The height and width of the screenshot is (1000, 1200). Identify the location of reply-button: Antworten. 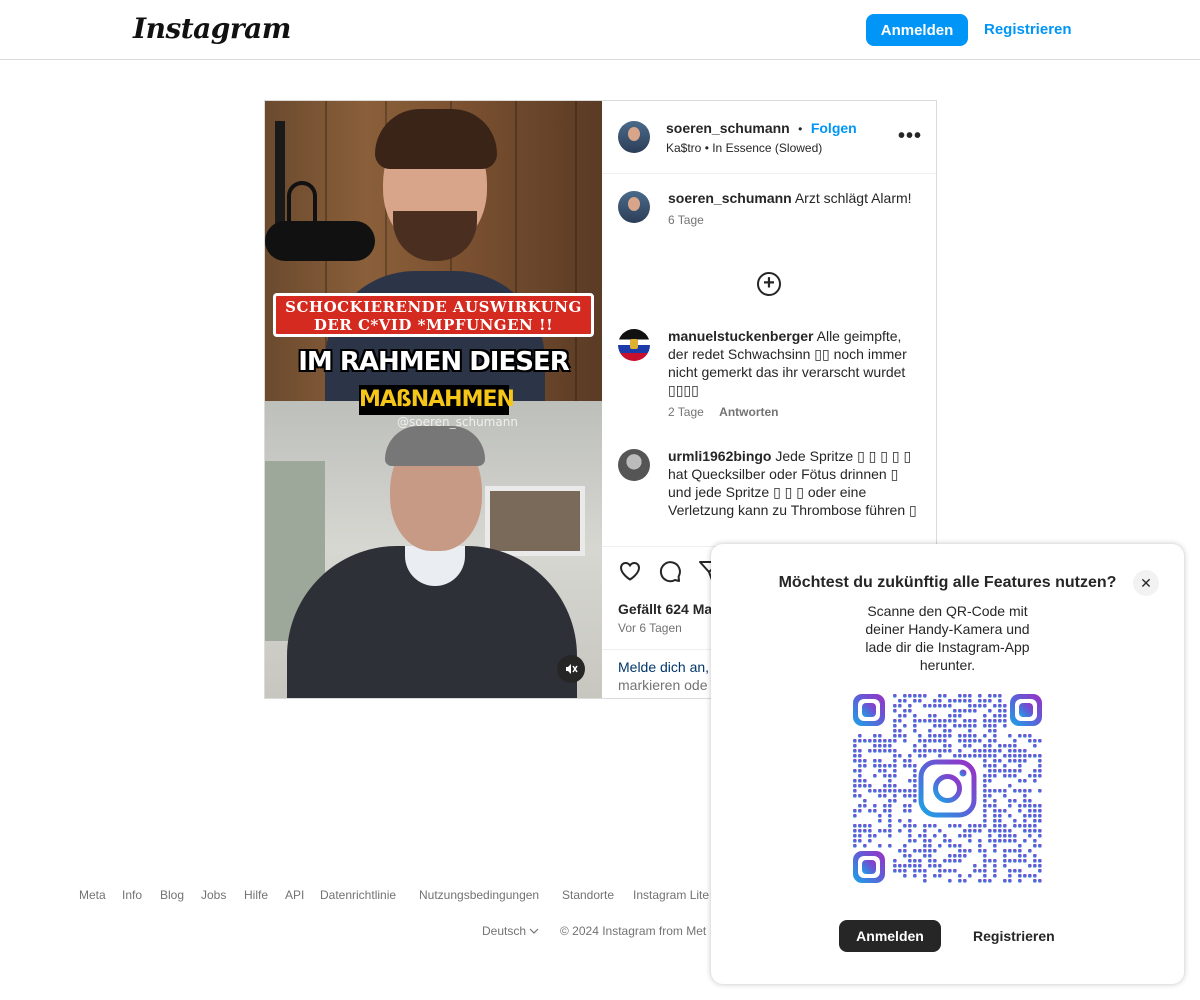
(748, 412).